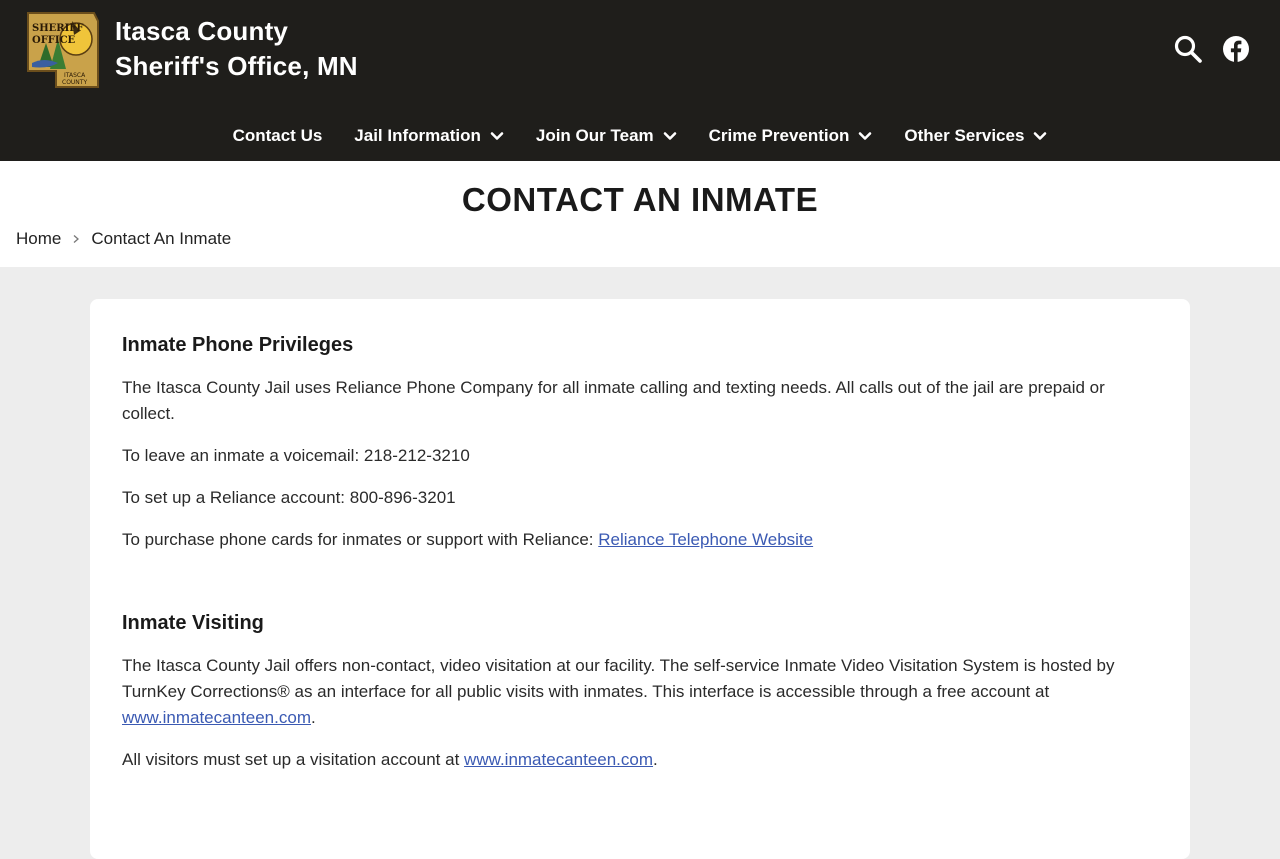 The image size is (1280, 859). What do you see at coordinates (62, 50) in the screenshot?
I see `sheriff-logo: SHERIFF OFFICE ITASCA COUNTY` at bounding box center [62, 50].